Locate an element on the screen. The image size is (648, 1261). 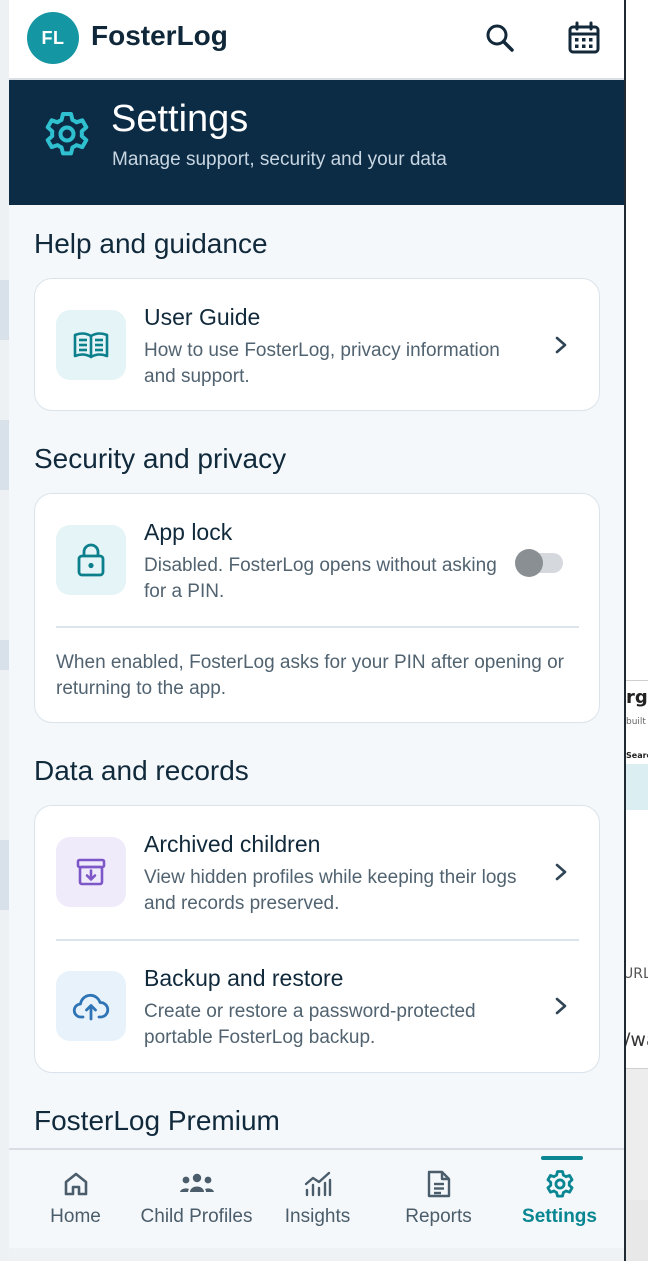
book-icon is located at coordinates (91, 345).